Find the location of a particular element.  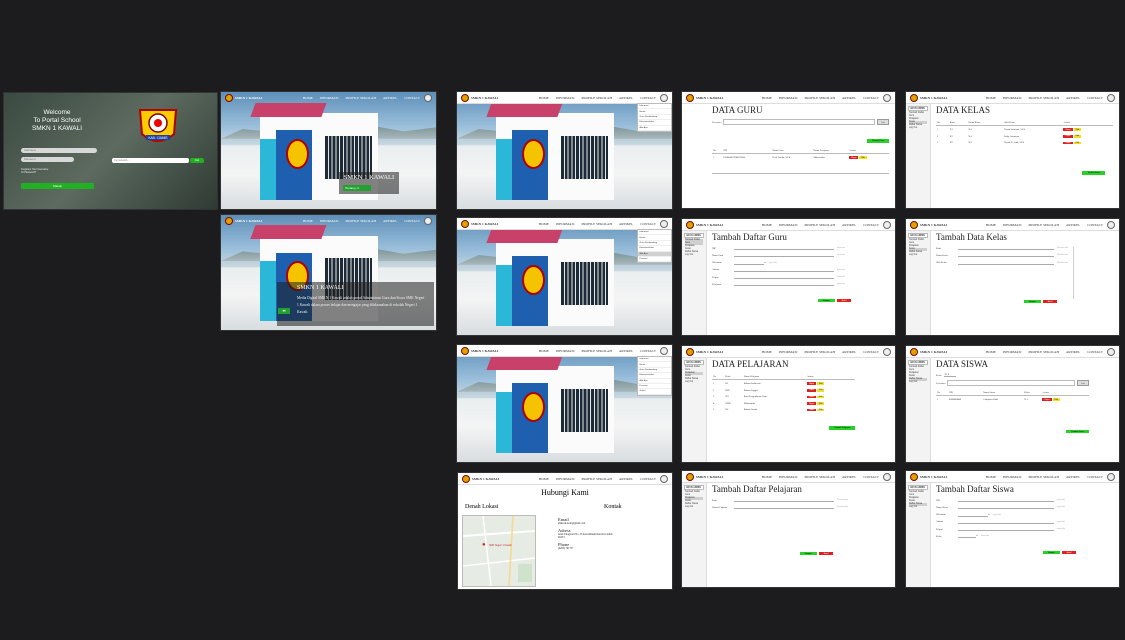

add-guru-button: Tambah Guru is located at coordinates (877, 141).